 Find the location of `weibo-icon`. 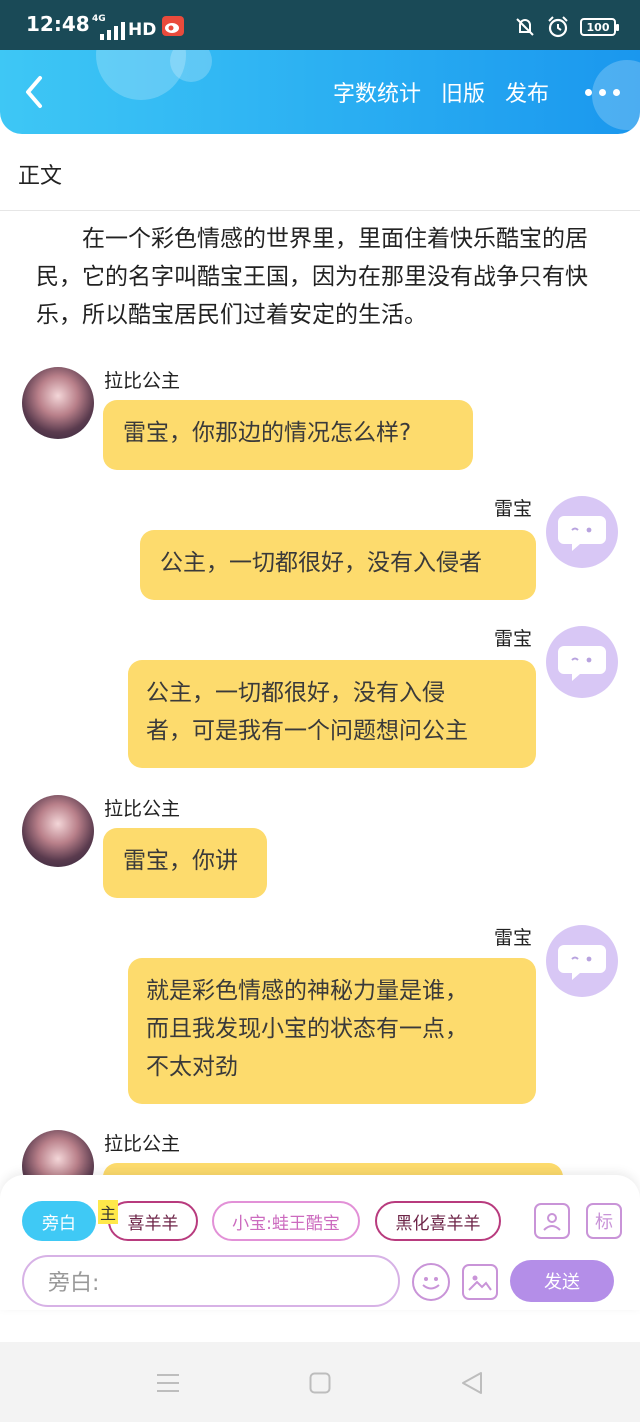

weibo-icon is located at coordinates (173, 26).